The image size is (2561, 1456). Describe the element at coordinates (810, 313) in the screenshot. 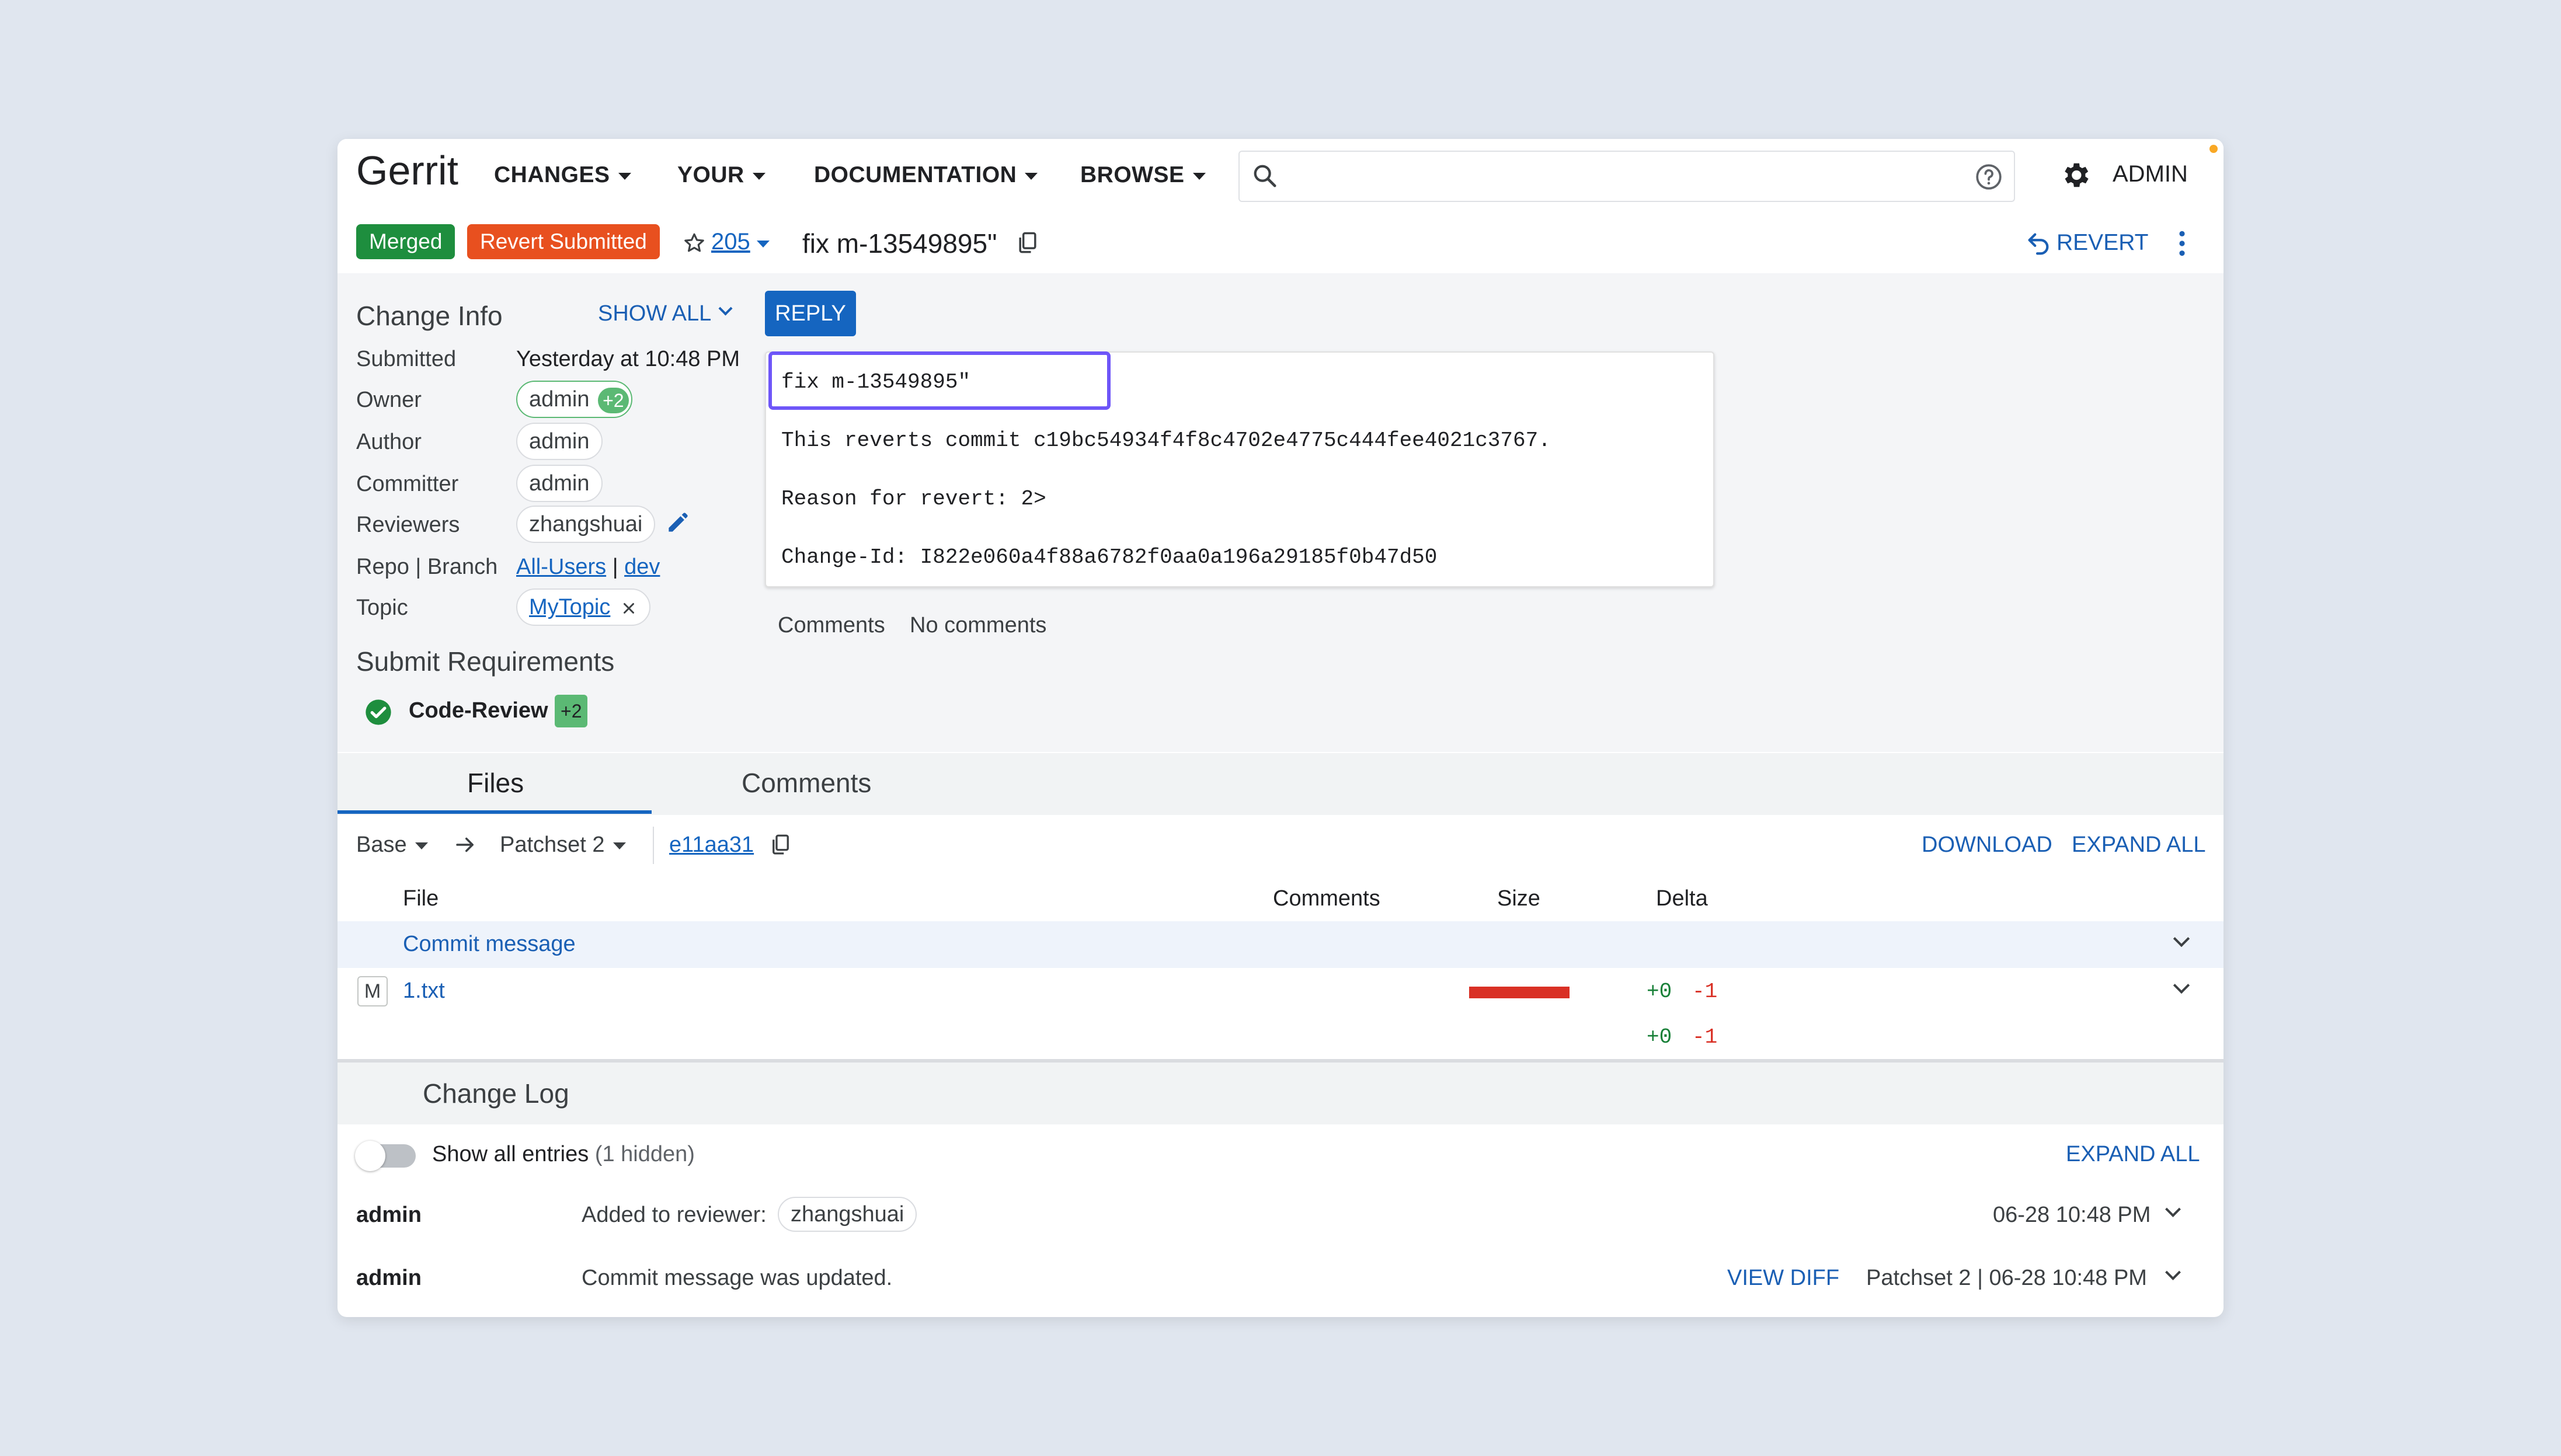

I see `reply-button: REPLY` at that location.